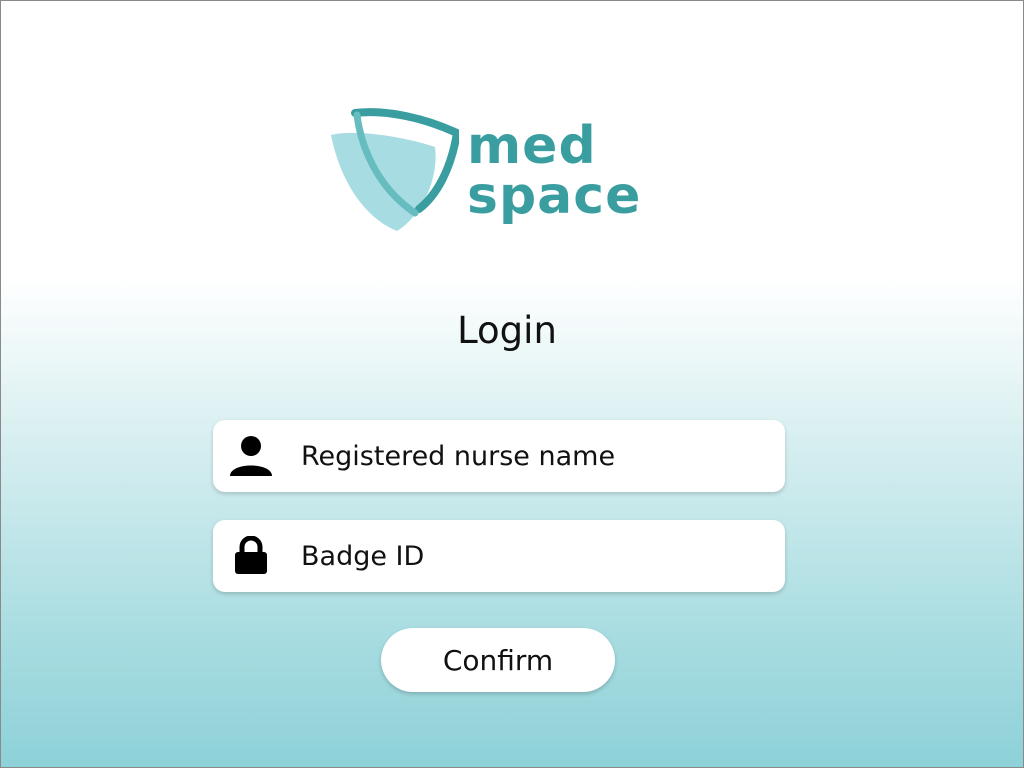  I want to click on page-title: Login, so click(507, 330).